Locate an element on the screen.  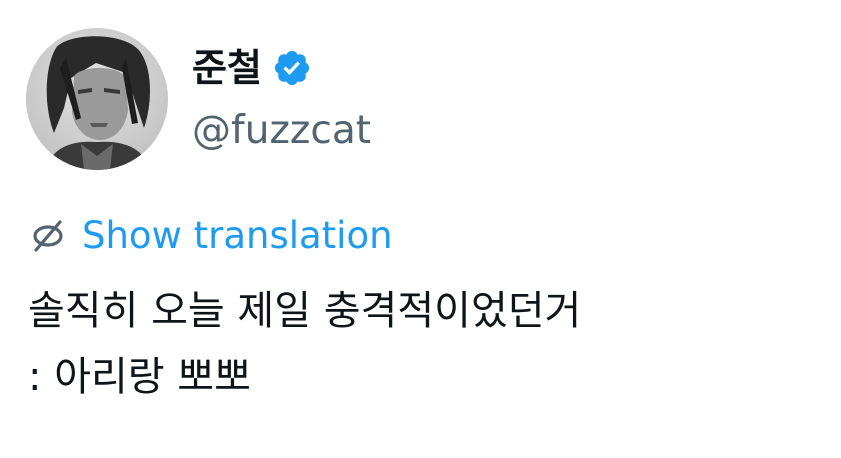
tweet-text-line: 솔직히 오늘 제일 충격적이었던거 is located at coordinates (305, 311).